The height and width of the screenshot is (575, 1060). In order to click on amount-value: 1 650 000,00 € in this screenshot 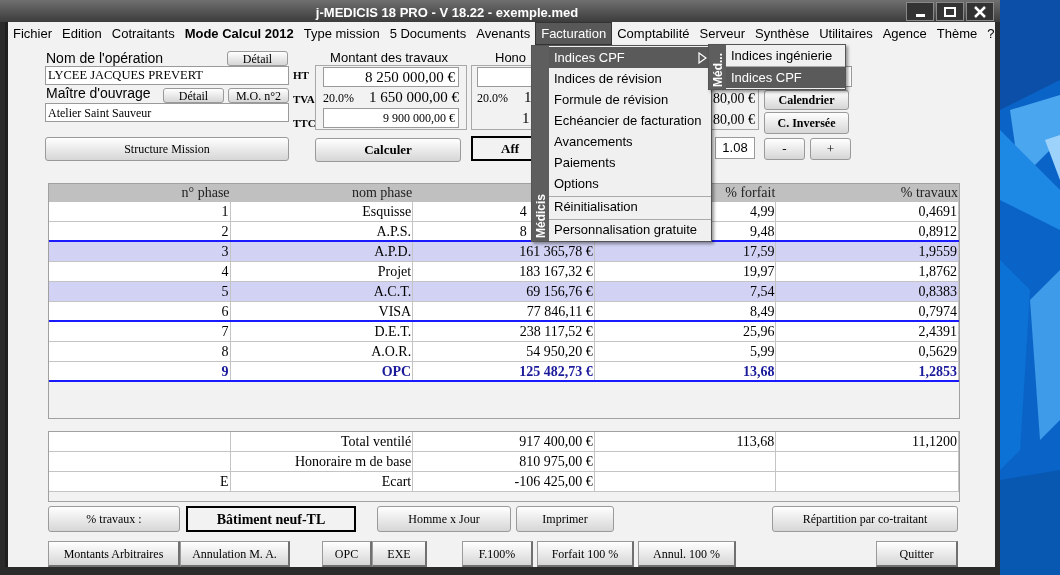, I will do `click(414, 98)`.